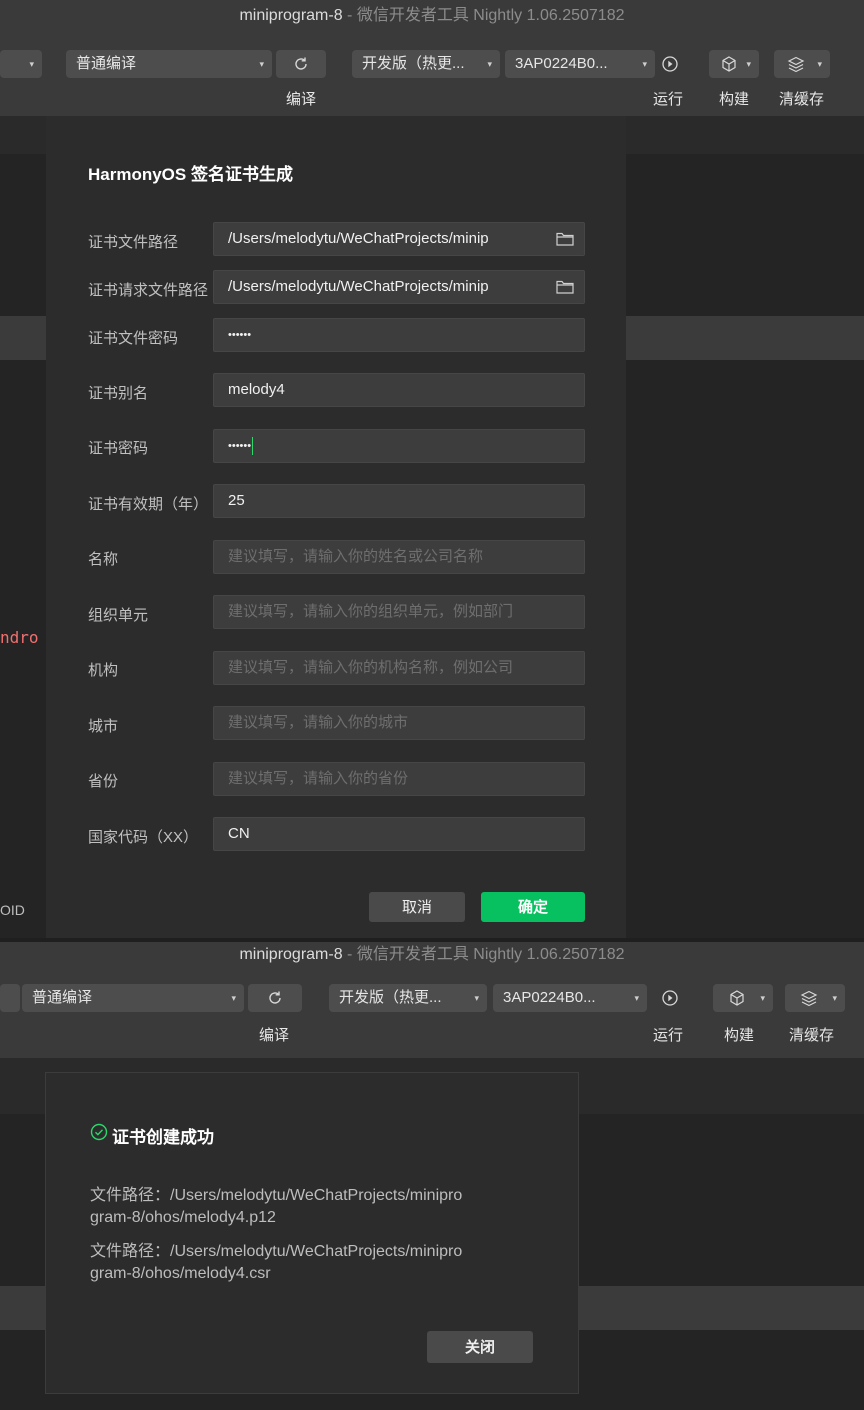  I want to click on organization-input: 建议填写，请输入你的机构名称，例如公司, so click(399, 668).